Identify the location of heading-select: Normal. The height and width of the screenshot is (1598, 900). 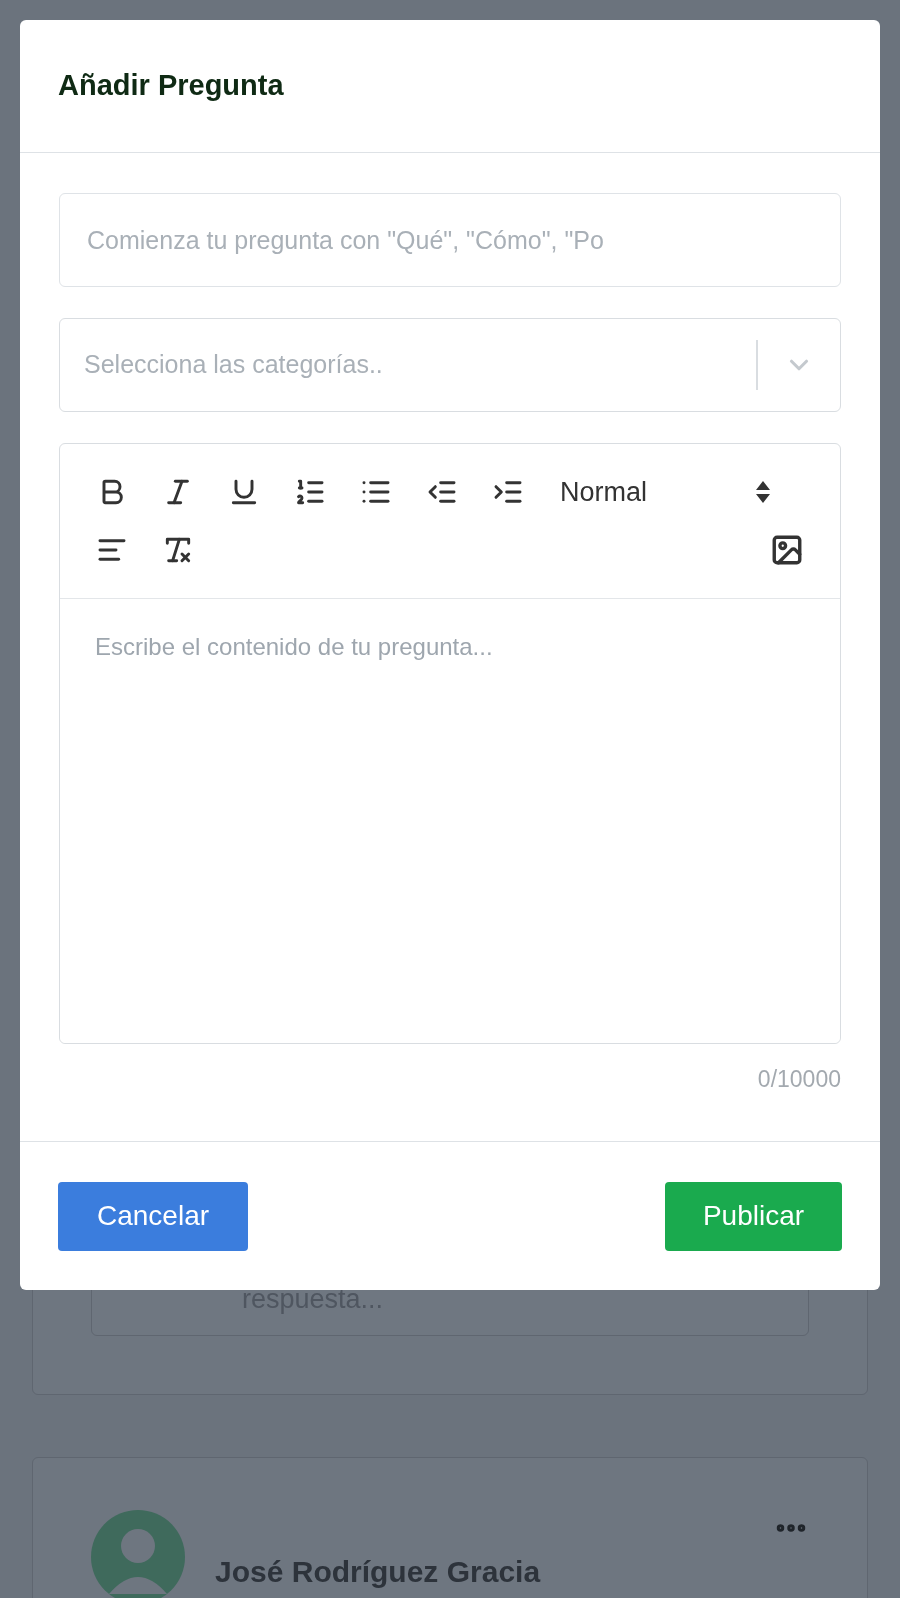
(665, 492).